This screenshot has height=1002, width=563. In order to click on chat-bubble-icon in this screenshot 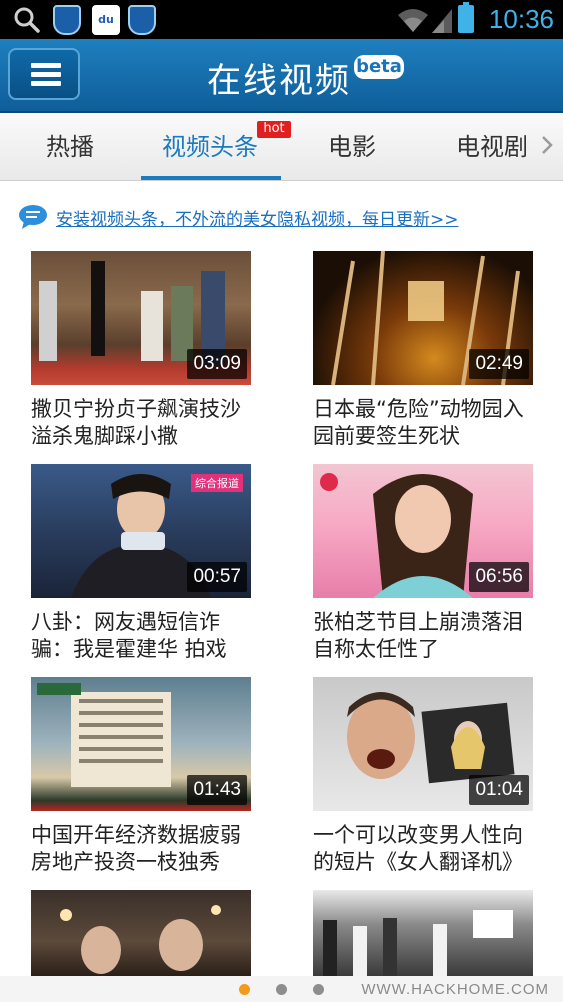, I will do `click(33, 217)`.